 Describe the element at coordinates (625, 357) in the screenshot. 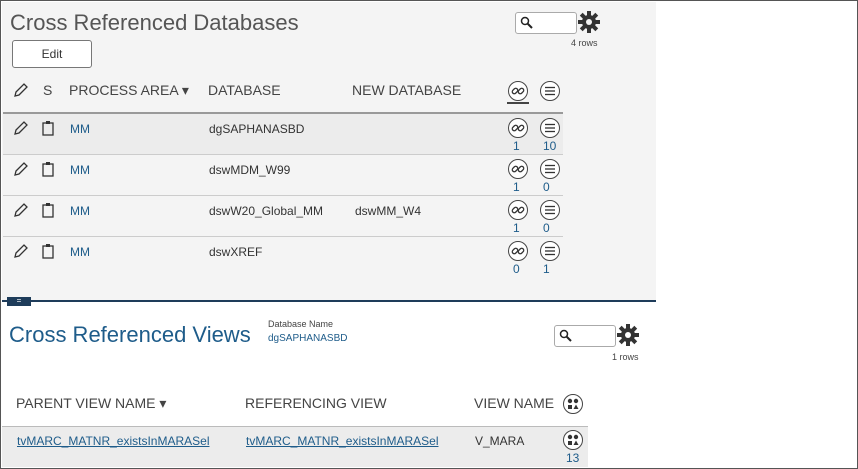

I see `views-row-count: 1 rows` at that location.